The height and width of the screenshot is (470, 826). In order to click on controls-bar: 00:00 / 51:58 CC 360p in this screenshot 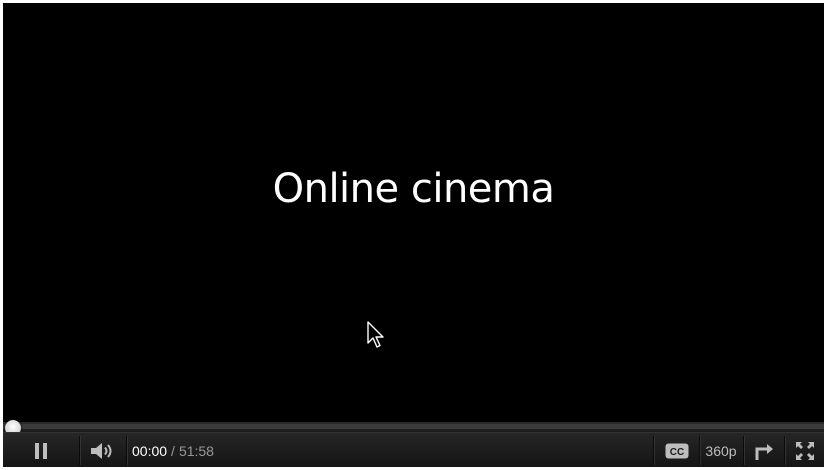, I will do `click(413, 449)`.